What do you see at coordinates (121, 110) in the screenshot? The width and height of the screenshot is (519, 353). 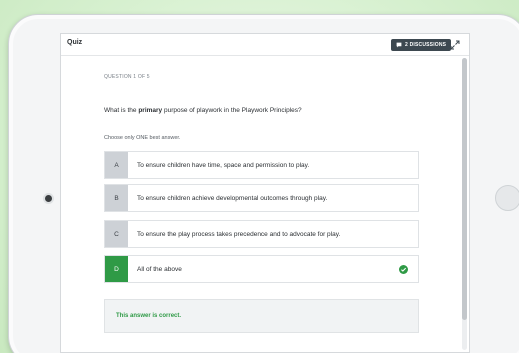 I see `question-text-start: What is the` at bounding box center [121, 110].